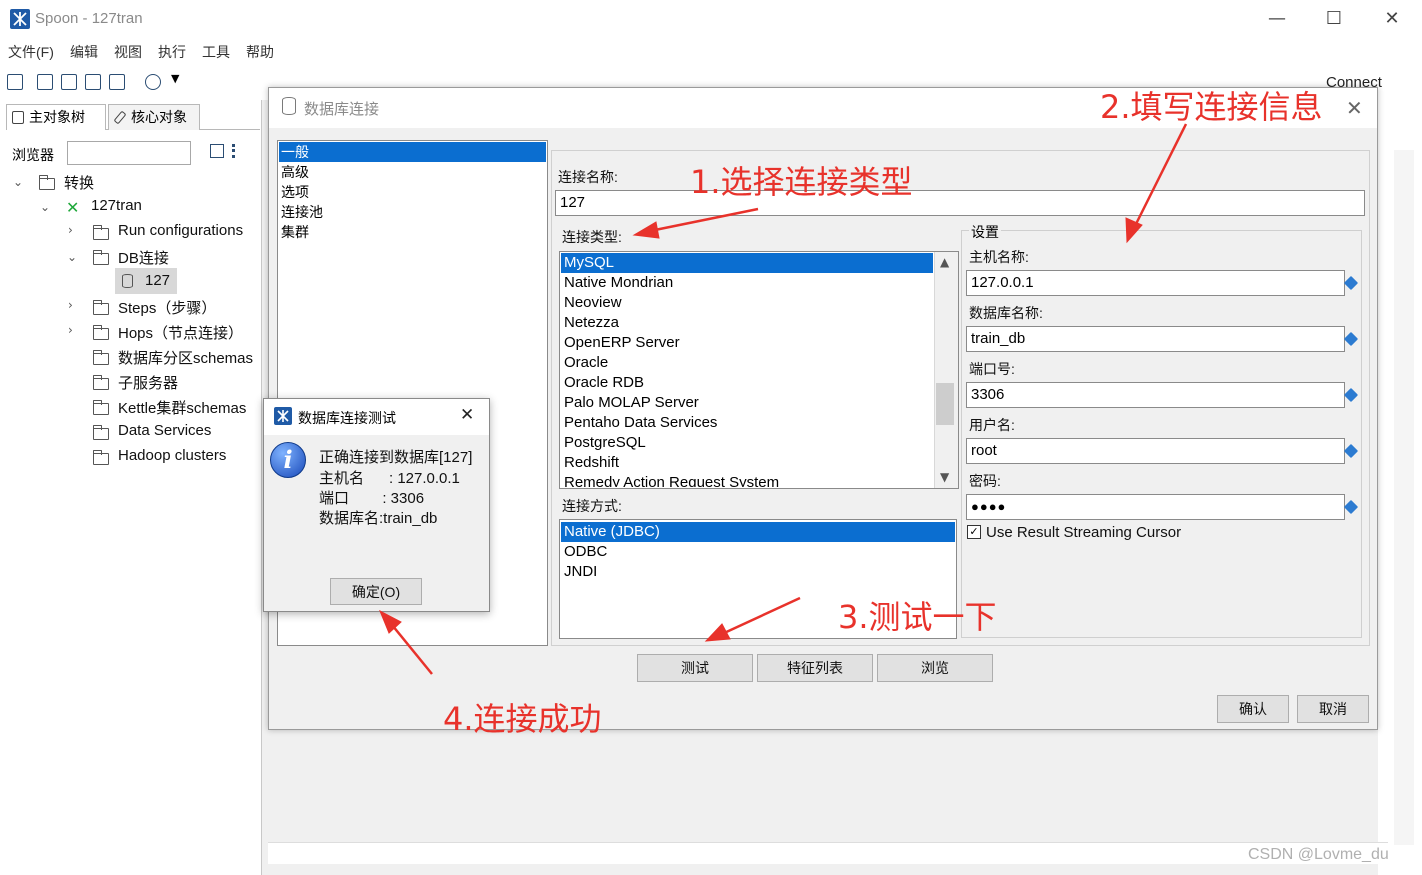 The height and width of the screenshot is (875, 1422). Describe the element at coordinates (522, 719) in the screenshot. I see `annotation-step-4: 4.连接成功` at that location.